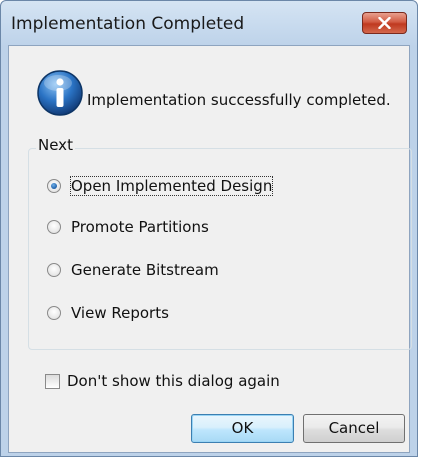  Describe the element at coordinates (242, 428) in the screenshot. I see `ok-button: OK` at that location.